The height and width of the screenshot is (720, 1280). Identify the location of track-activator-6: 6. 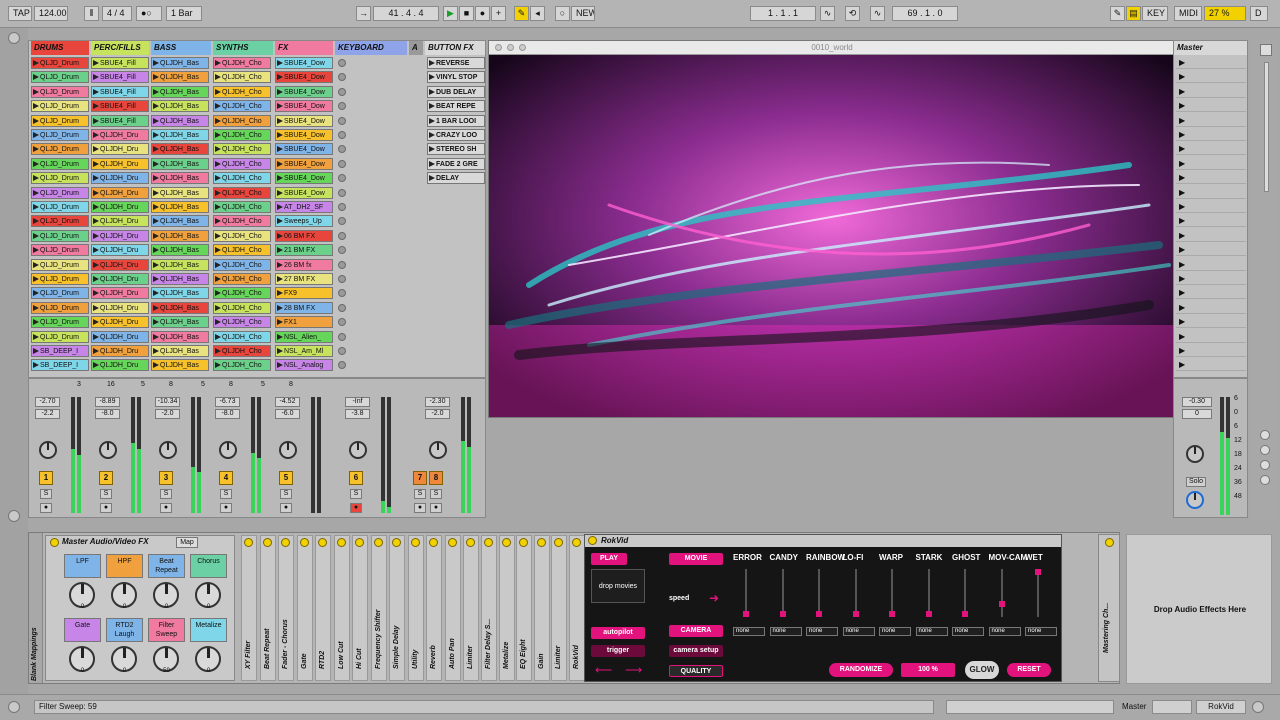
(356, 478).